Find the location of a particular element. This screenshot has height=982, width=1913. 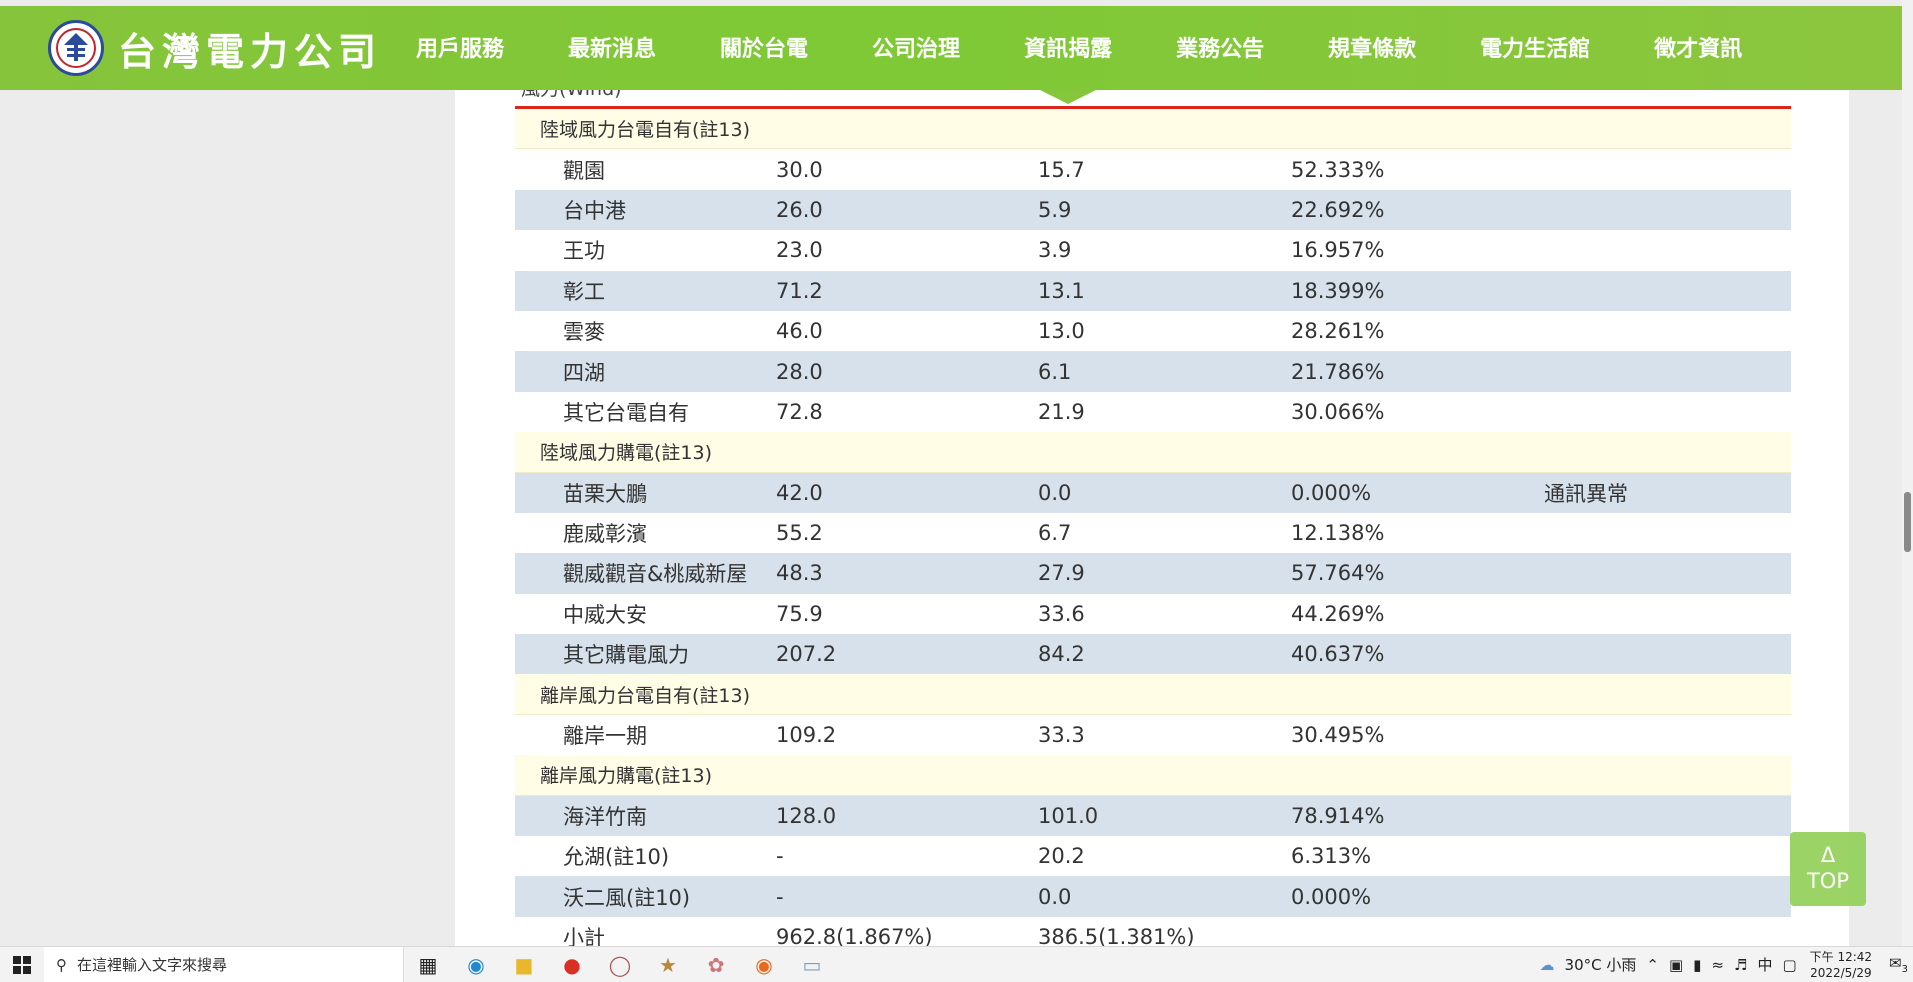

scroll-to-top-button: Δ TOP is located at coordinates (1828, 869).